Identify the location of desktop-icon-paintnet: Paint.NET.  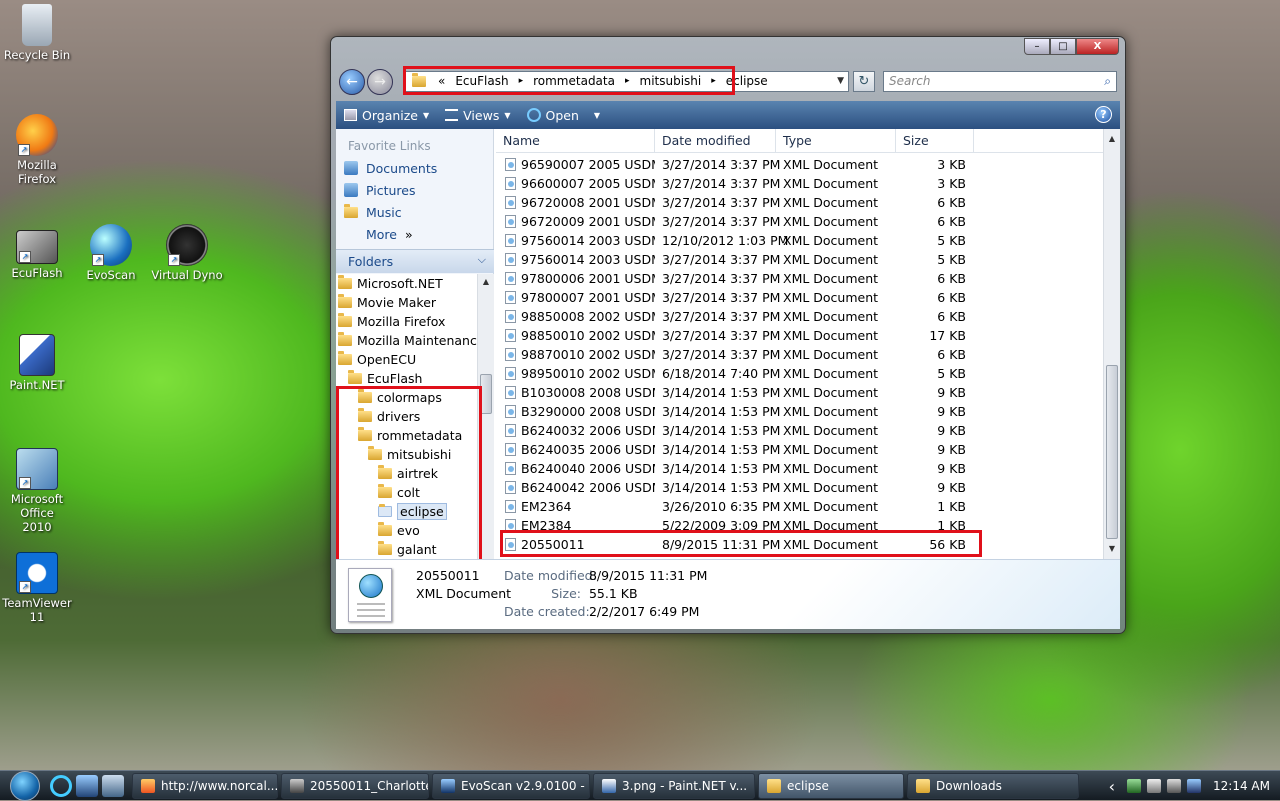
(37, 363).